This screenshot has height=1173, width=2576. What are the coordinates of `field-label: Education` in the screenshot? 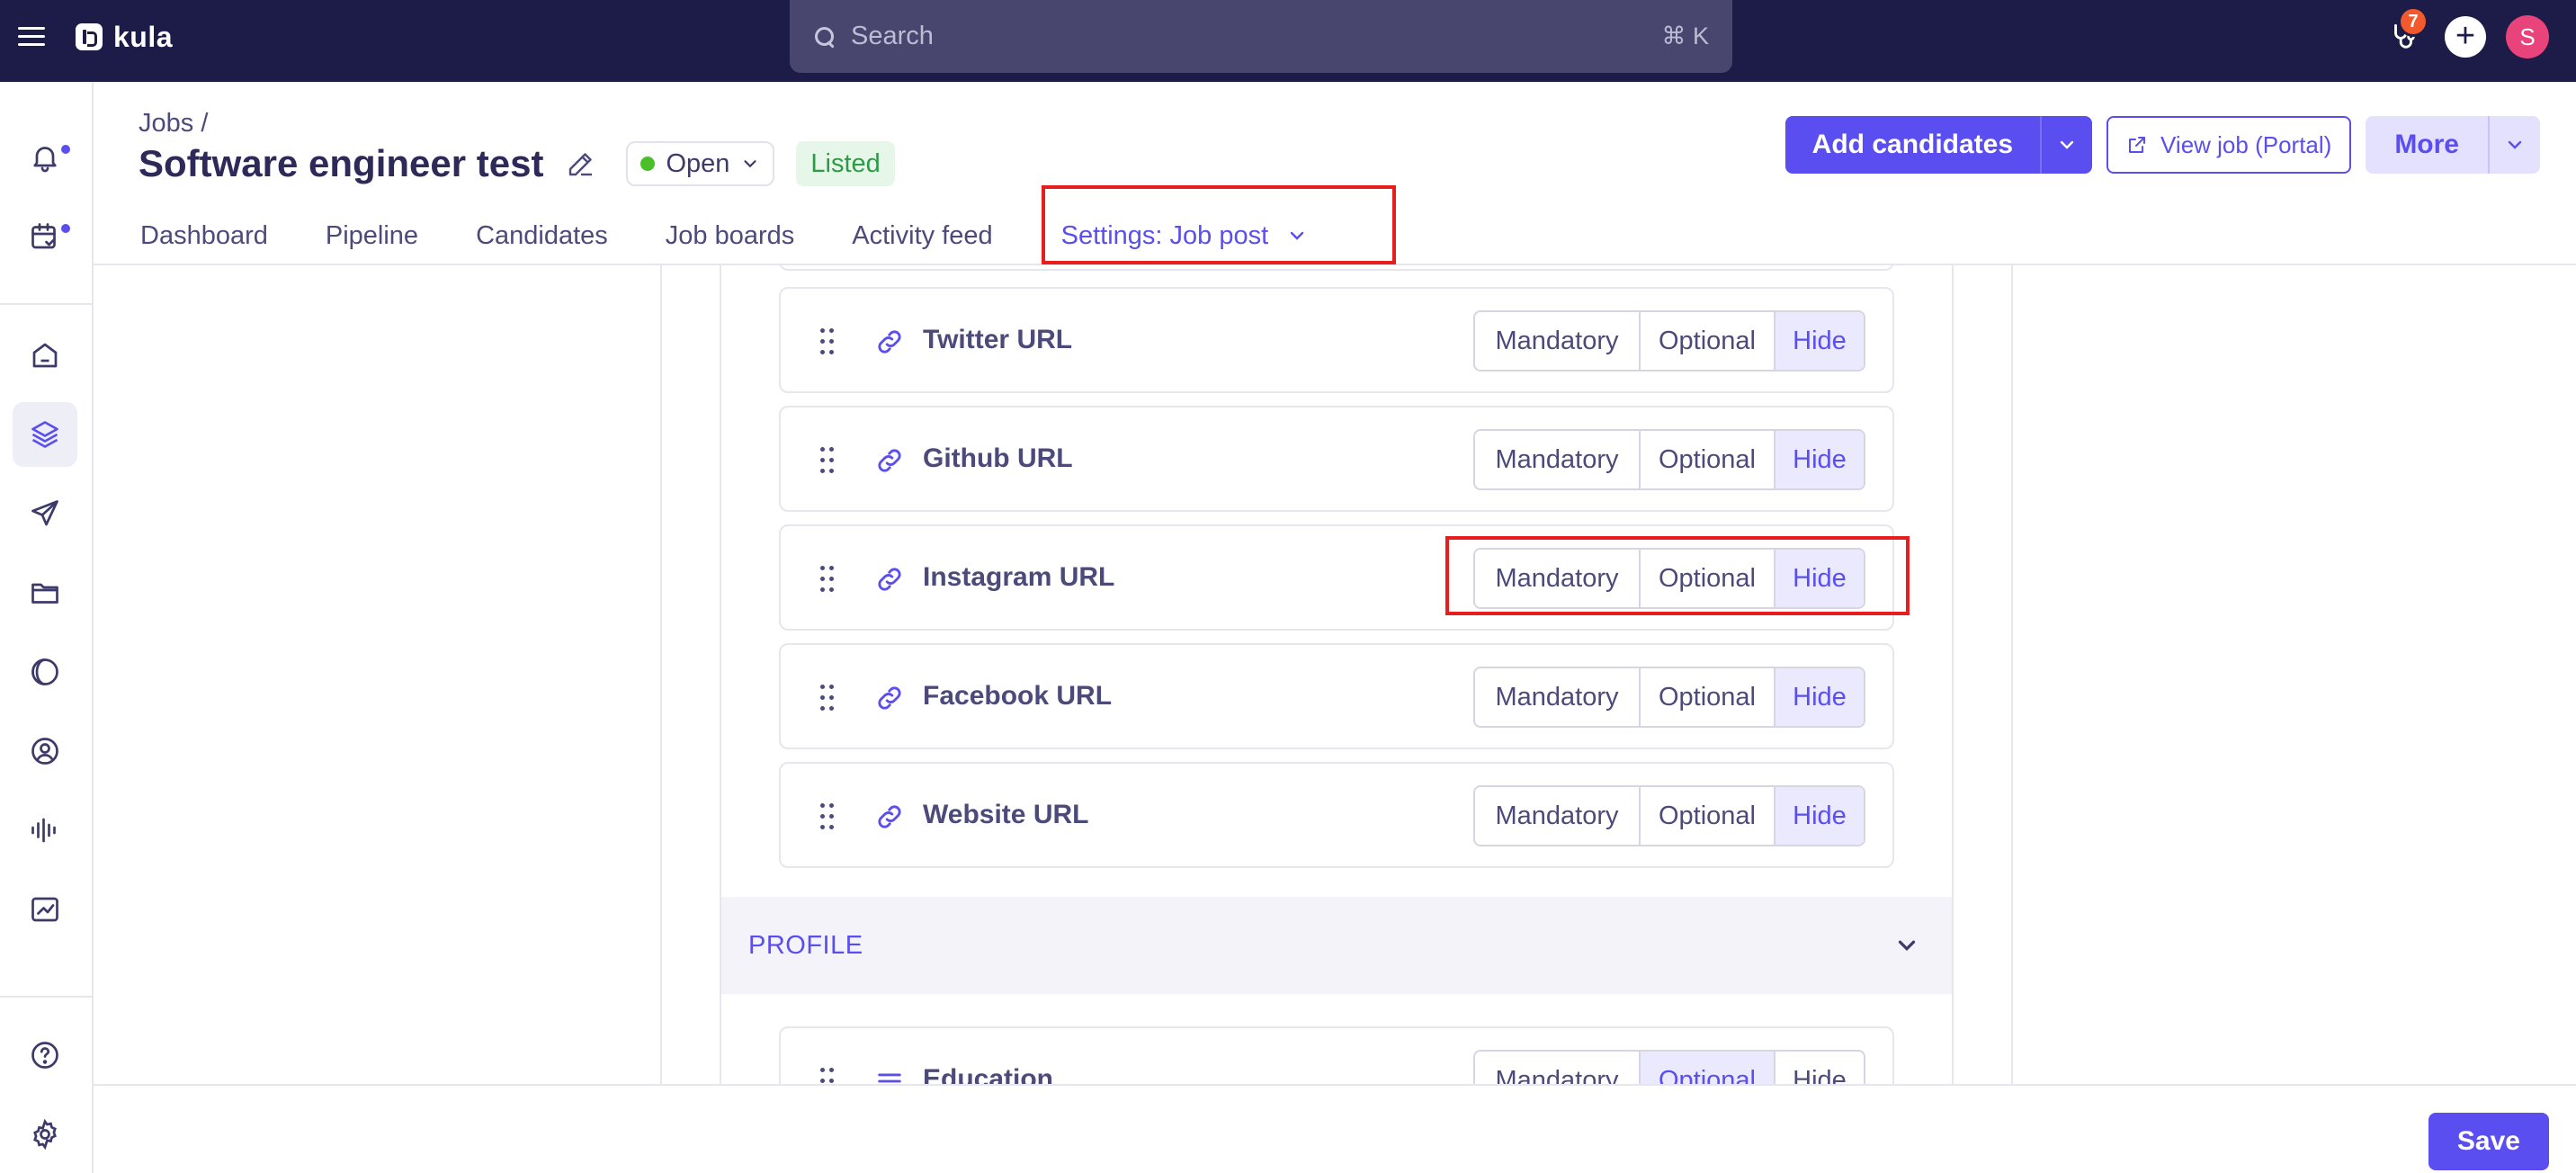 It's located at (988, 1074).